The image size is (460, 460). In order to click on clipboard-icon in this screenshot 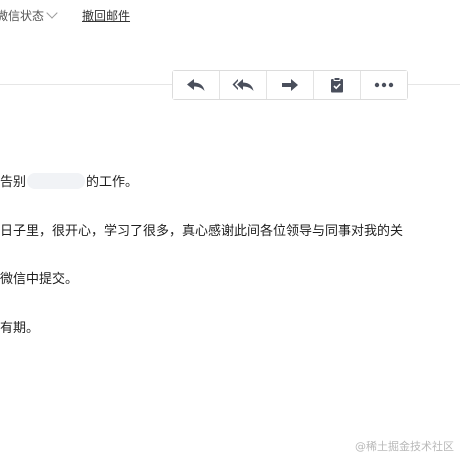, I will do `click(337, 85)`.